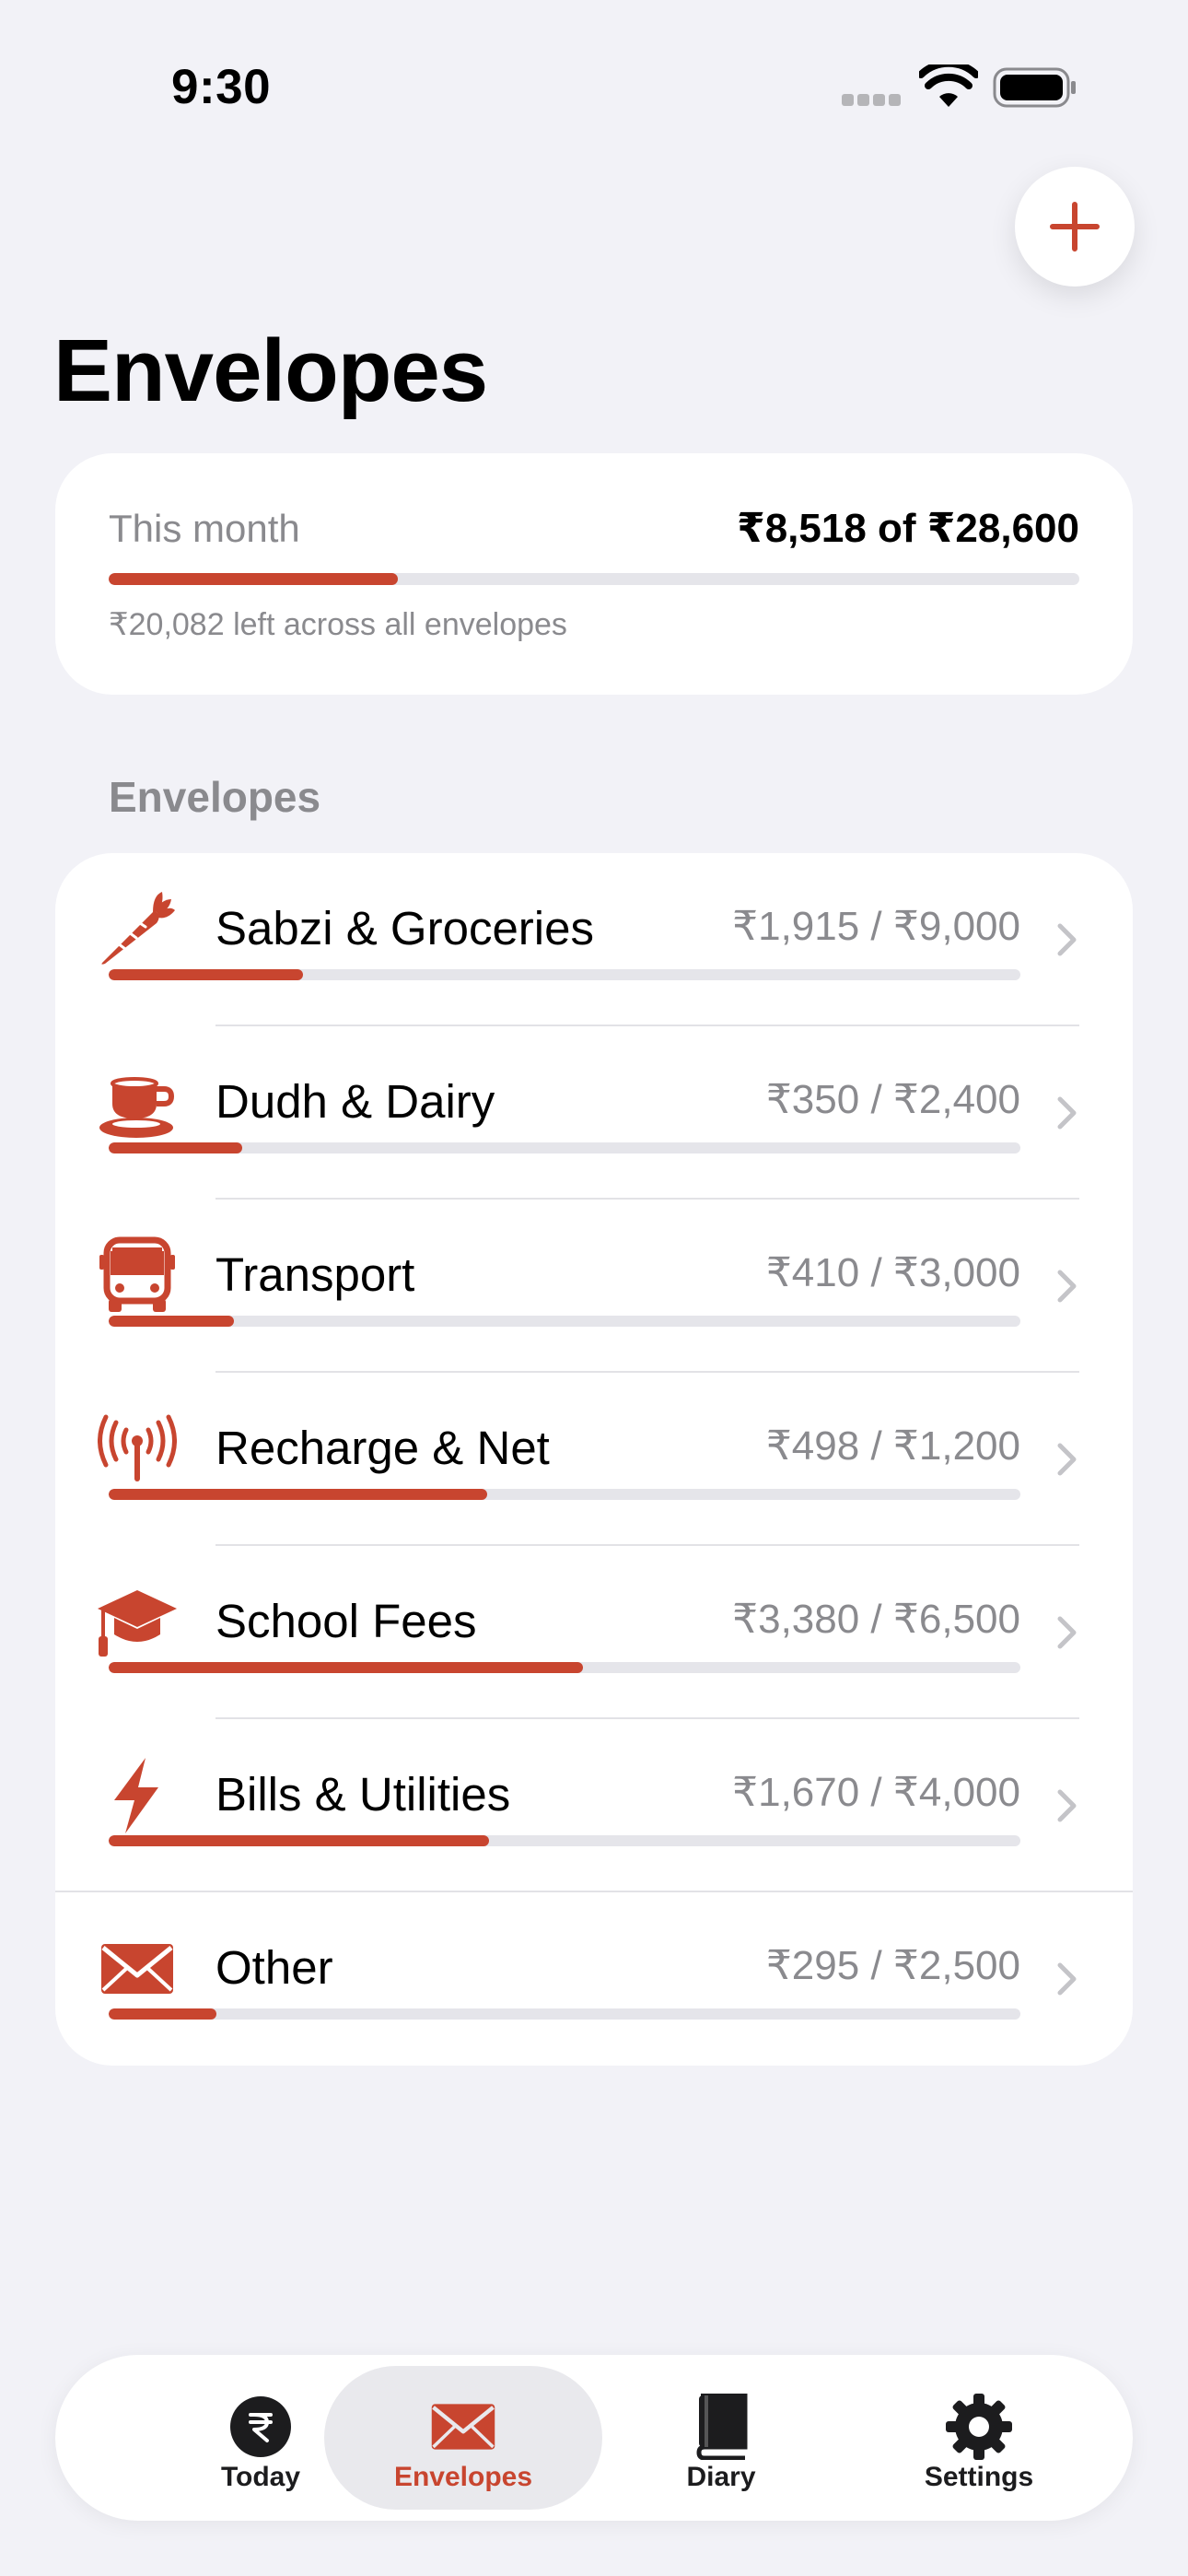 This screenshot has height=2576, width=1188. What do you see at coordinates (876, 1619) in the screenshot?
I see `envelope-amount: ₹3,380 / ₹6,500` at bounding box center [876, 1619].